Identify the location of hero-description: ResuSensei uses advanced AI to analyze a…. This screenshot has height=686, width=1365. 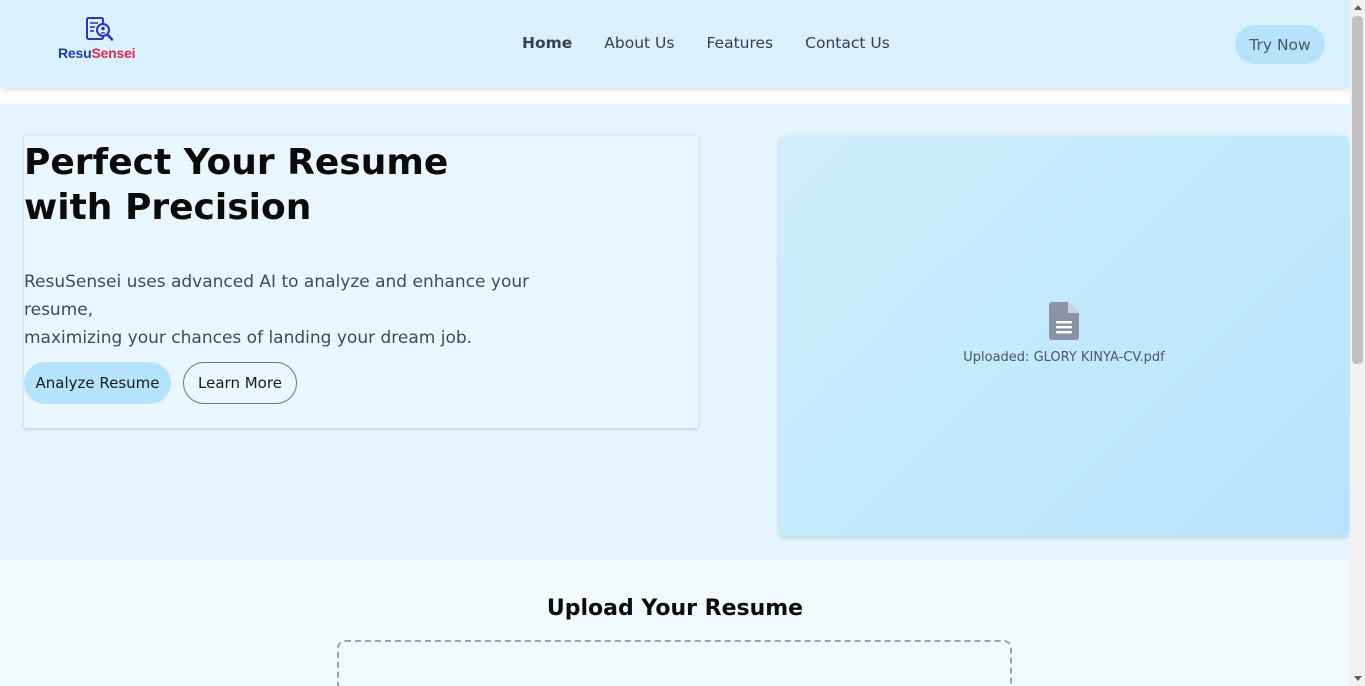
(304, 310).